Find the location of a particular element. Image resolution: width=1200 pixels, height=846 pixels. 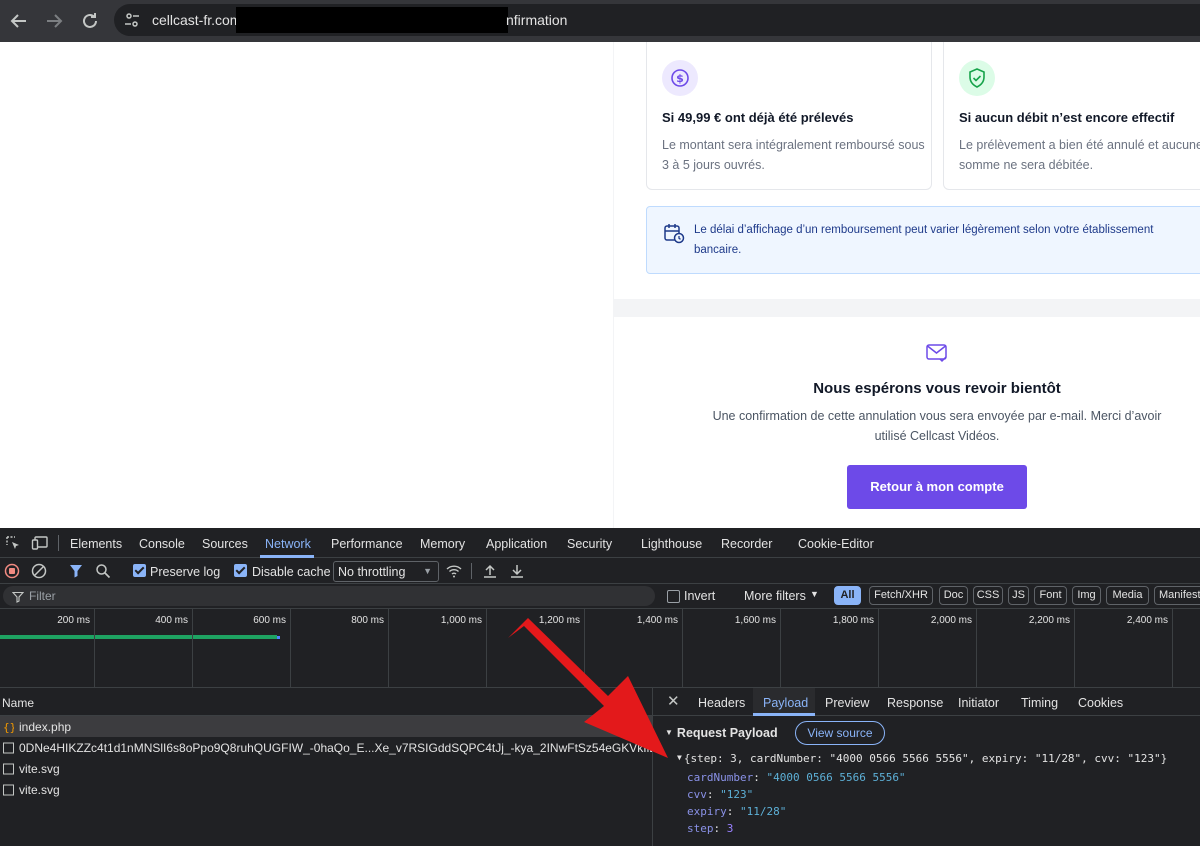

inspect-element-icon is located at coordinates (13, 543).